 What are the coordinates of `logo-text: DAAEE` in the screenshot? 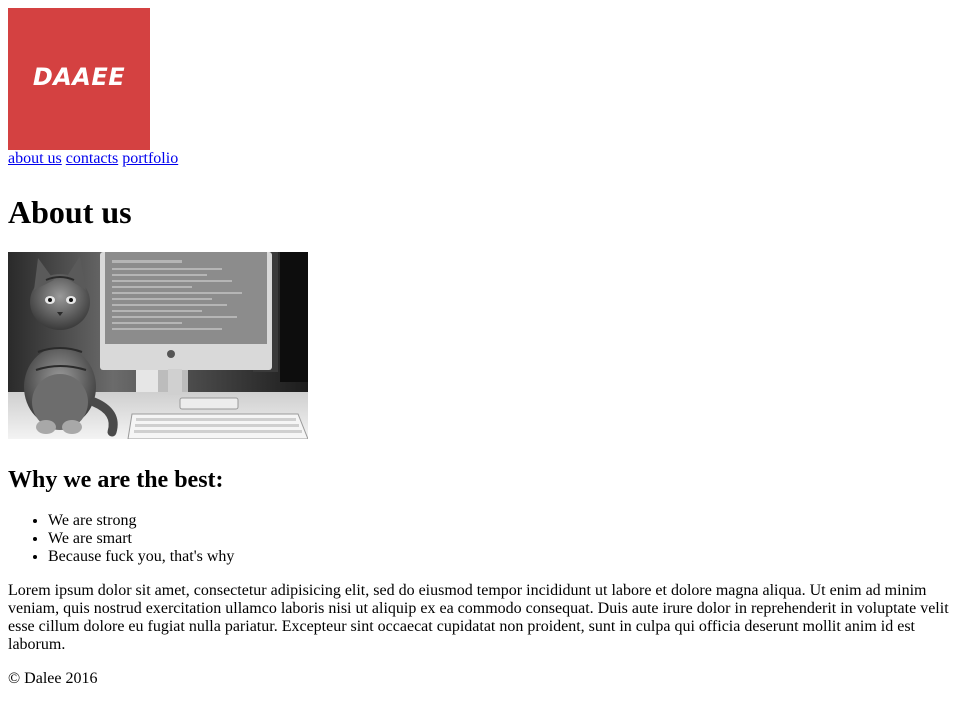 It's located at (79, 77).